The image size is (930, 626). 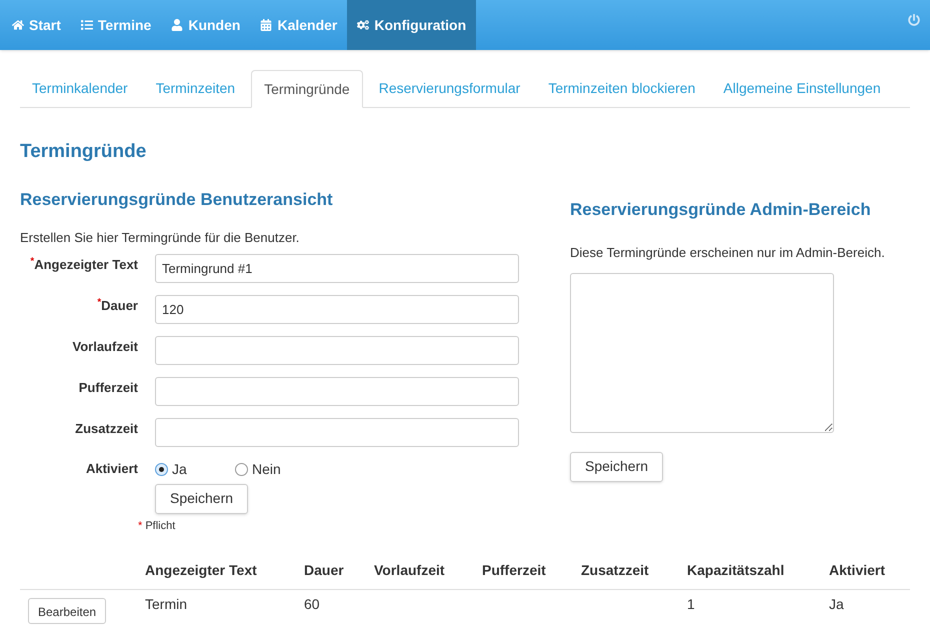 I want to click on tab: Terminzeiten blockieren, so click(x=622, y=88).